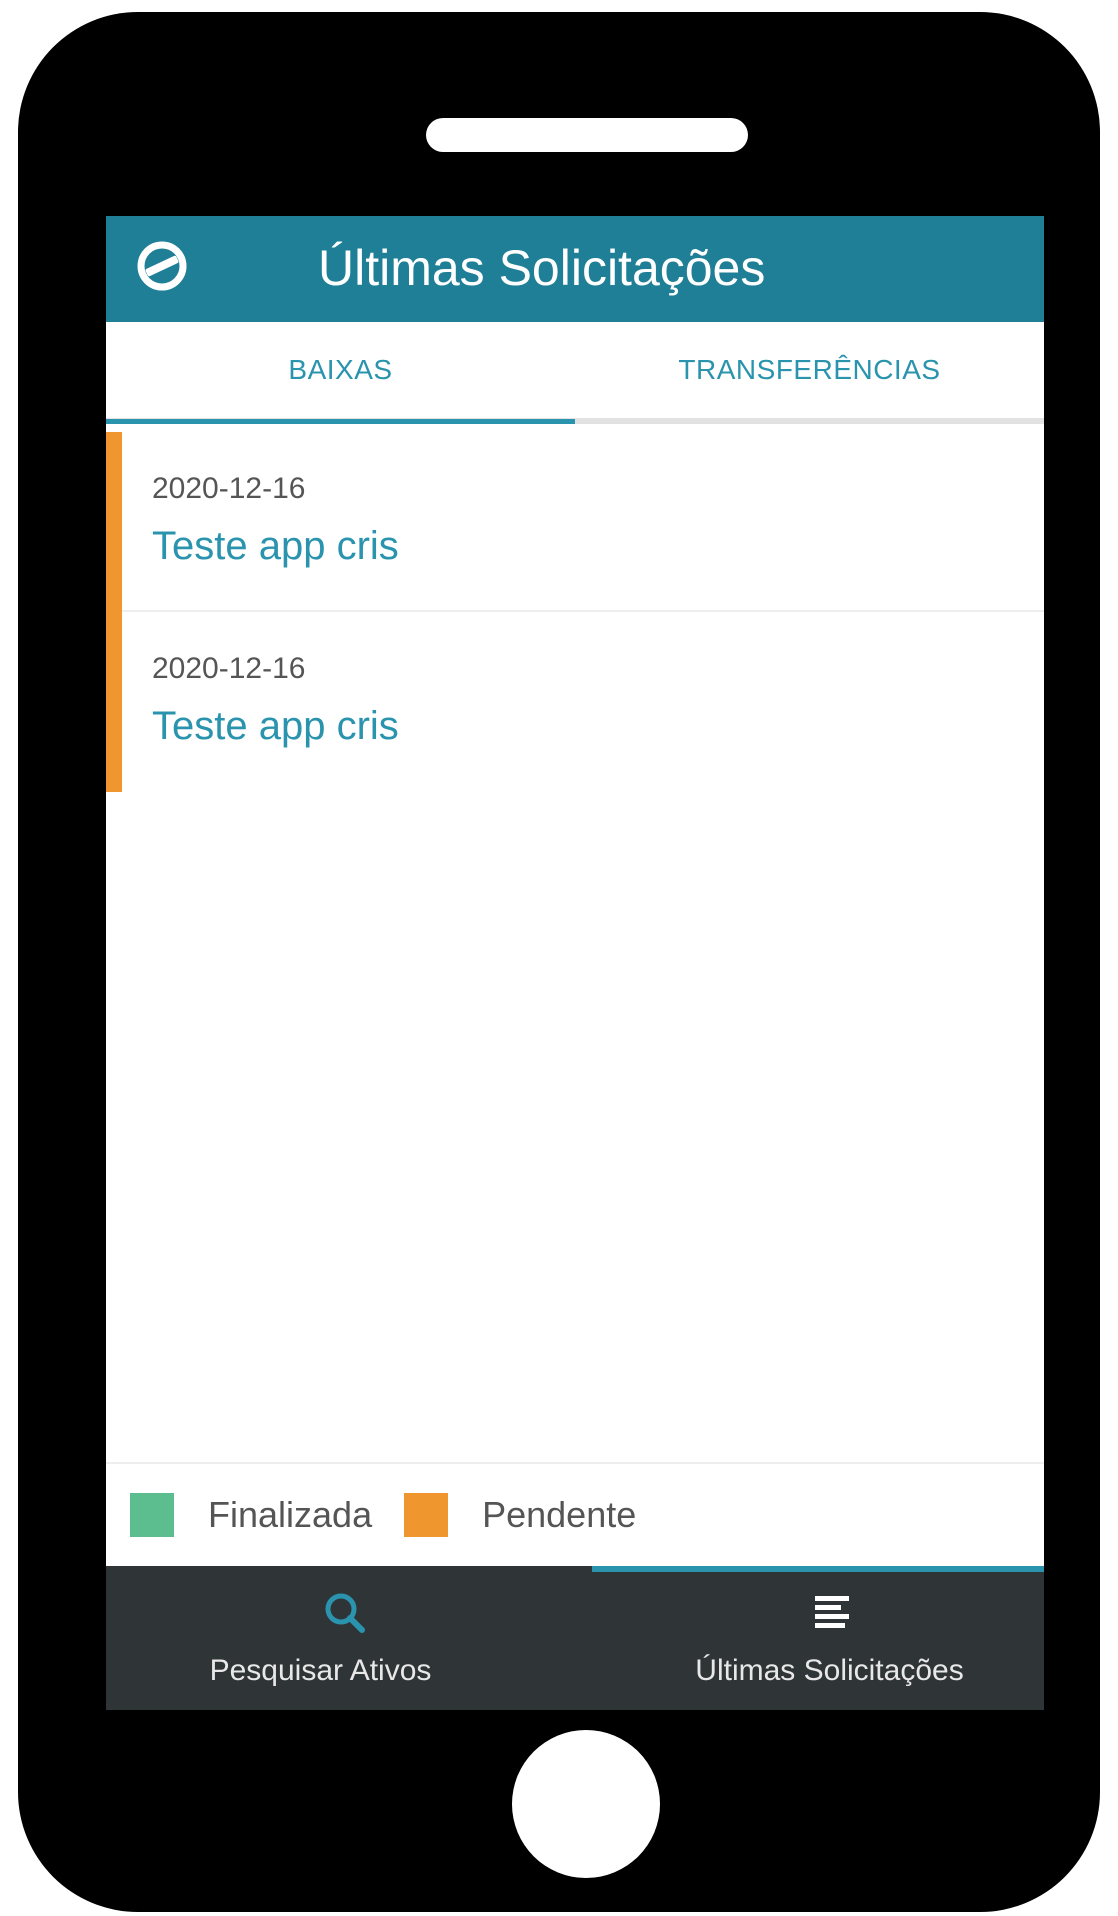 This screenshot has width=1118, height=1916. I want to click on tab-baixas: BAIXAS, so click(340, 370).